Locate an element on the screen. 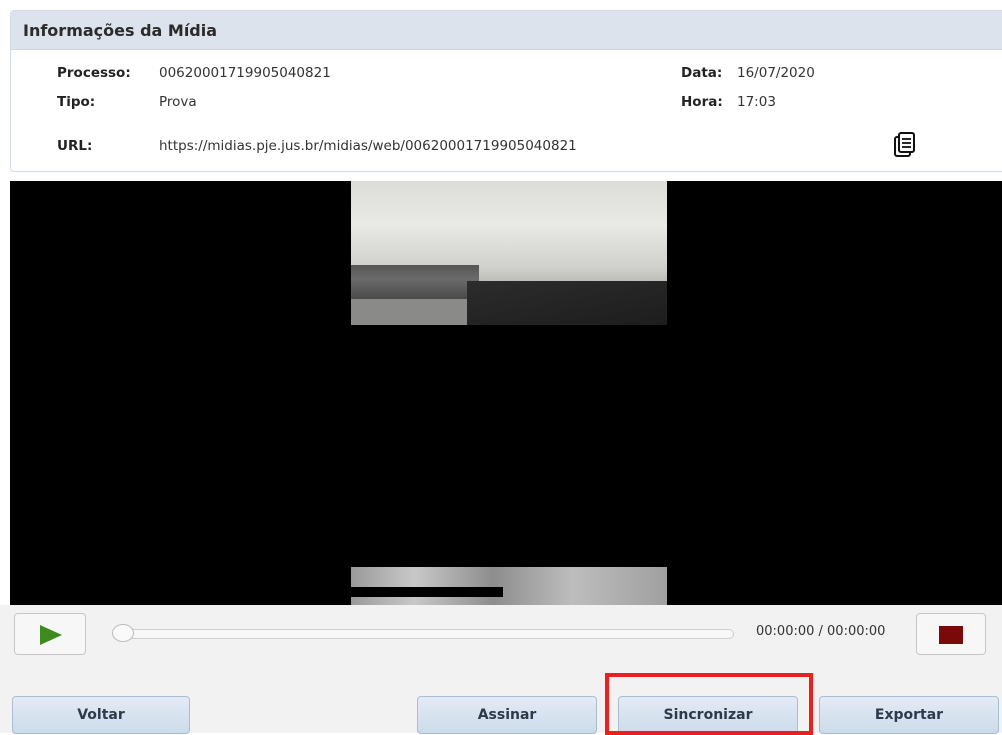 Image resolution: width=1002 pixels, height=735 pixels. highlight-box is located at coordinates (709, 704).